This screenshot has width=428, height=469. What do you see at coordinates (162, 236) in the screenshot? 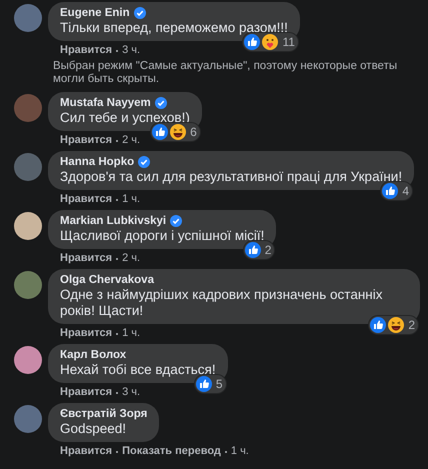
I see `comment-text: Щасливої дороги і успішної місії!` at bounding box center [162, 236].